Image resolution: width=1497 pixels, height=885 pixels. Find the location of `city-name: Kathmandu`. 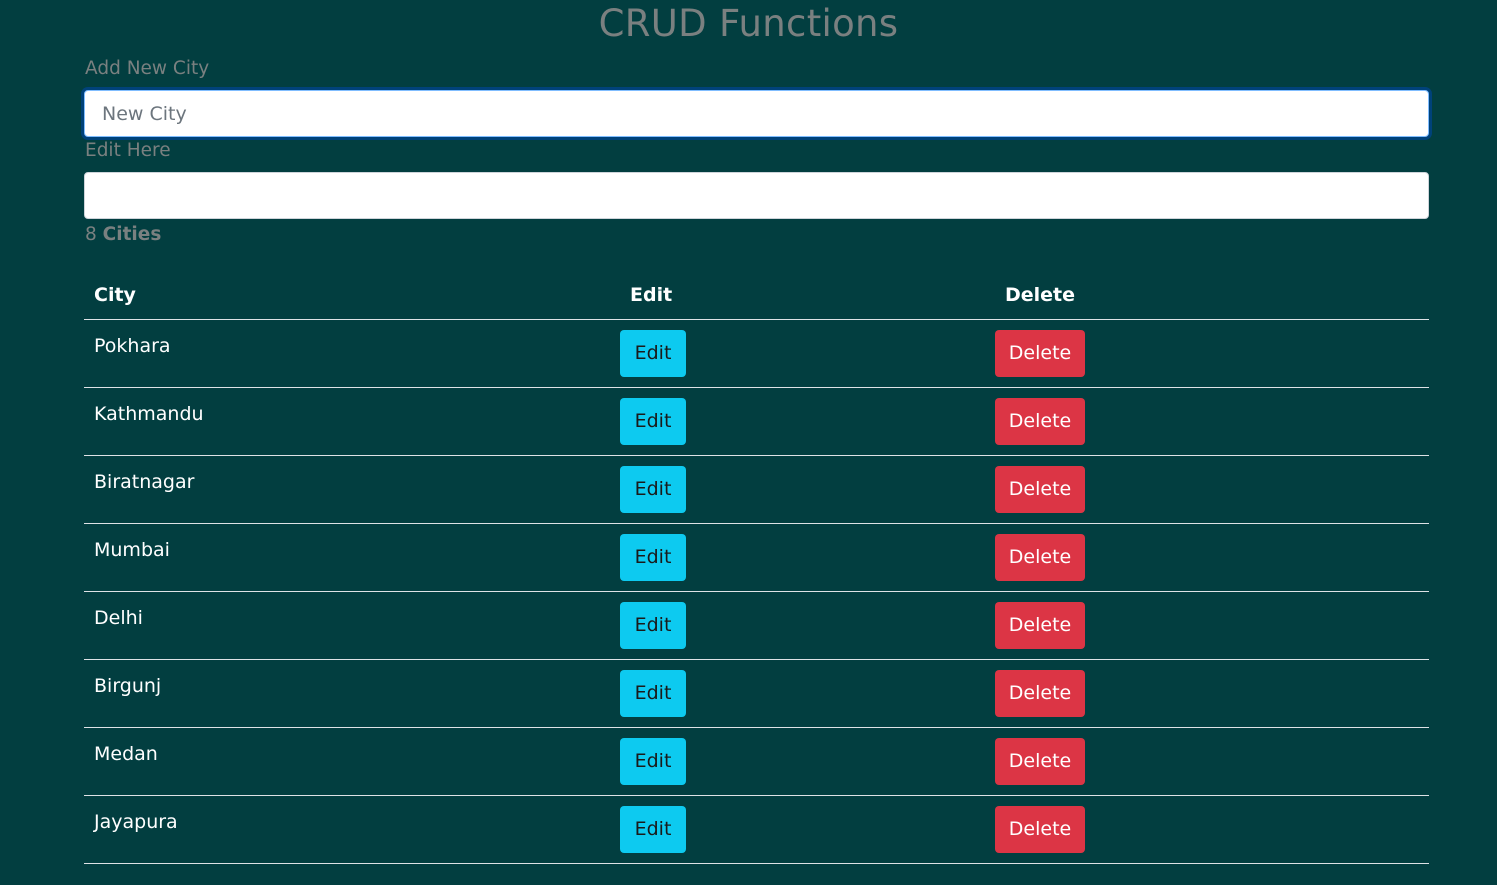

city-name: Kathmandu is located at coordinates (352, 421).